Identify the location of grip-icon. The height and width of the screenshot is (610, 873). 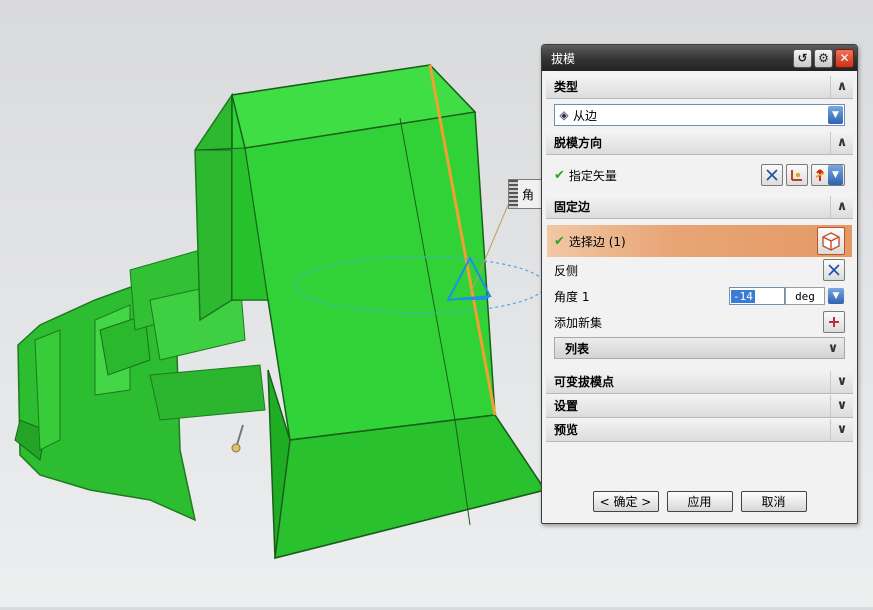
(513, 194).